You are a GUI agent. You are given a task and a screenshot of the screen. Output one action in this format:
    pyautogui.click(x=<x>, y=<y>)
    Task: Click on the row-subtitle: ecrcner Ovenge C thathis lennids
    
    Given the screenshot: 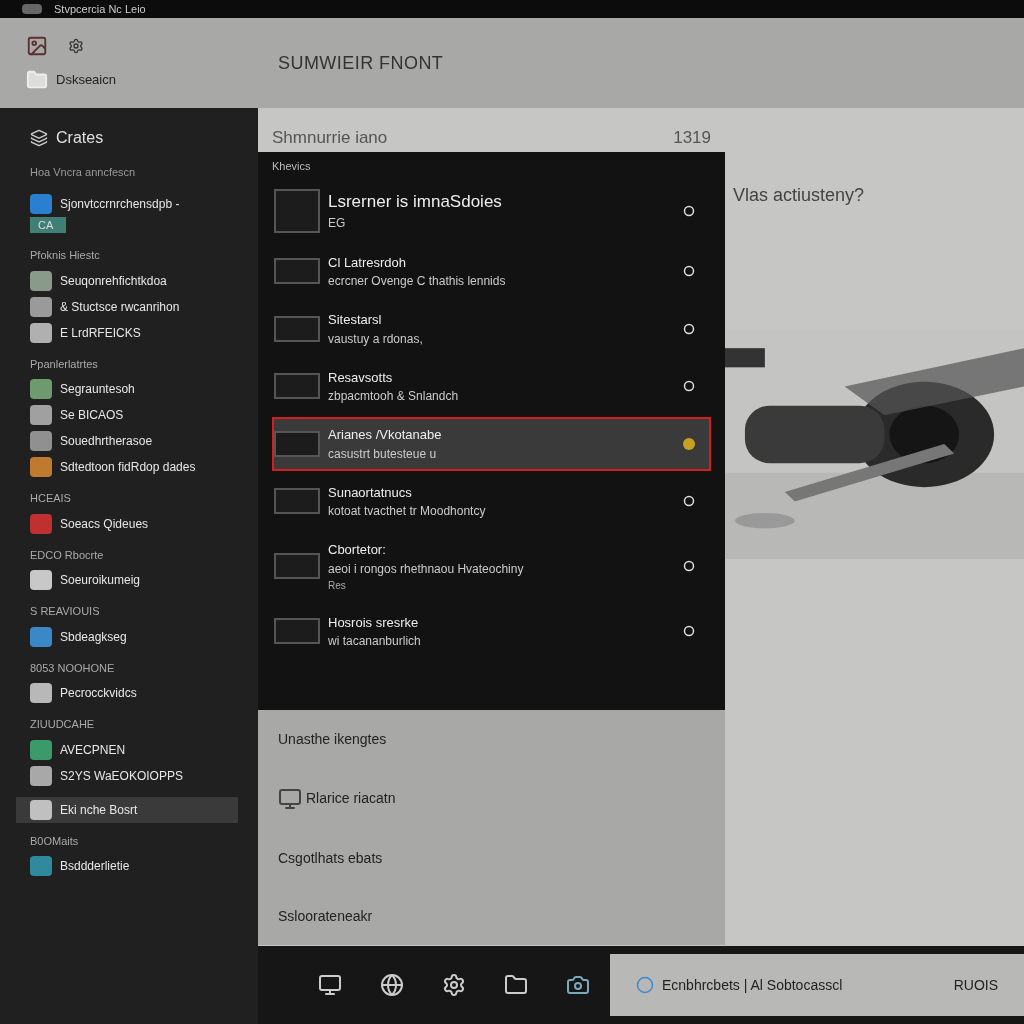 What is the action you would take?
    pyautogui.click(x=417, y=281)
    